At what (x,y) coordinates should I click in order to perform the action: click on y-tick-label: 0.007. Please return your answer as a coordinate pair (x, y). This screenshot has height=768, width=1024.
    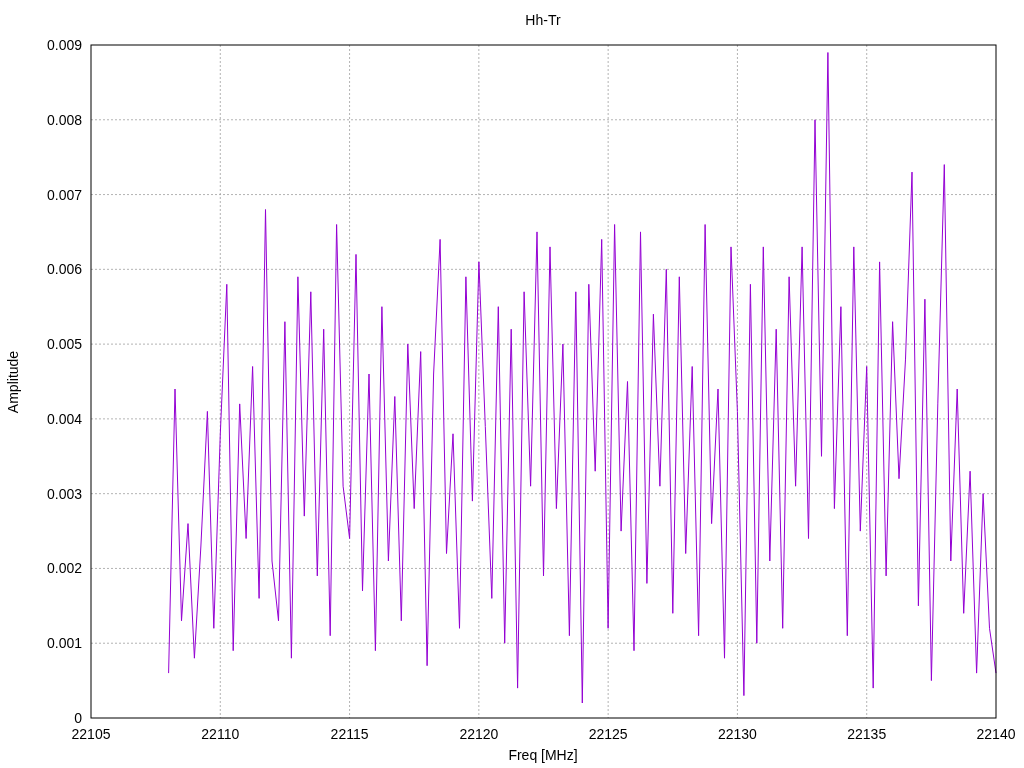
    Looking at the image, I should click on (64, 194).